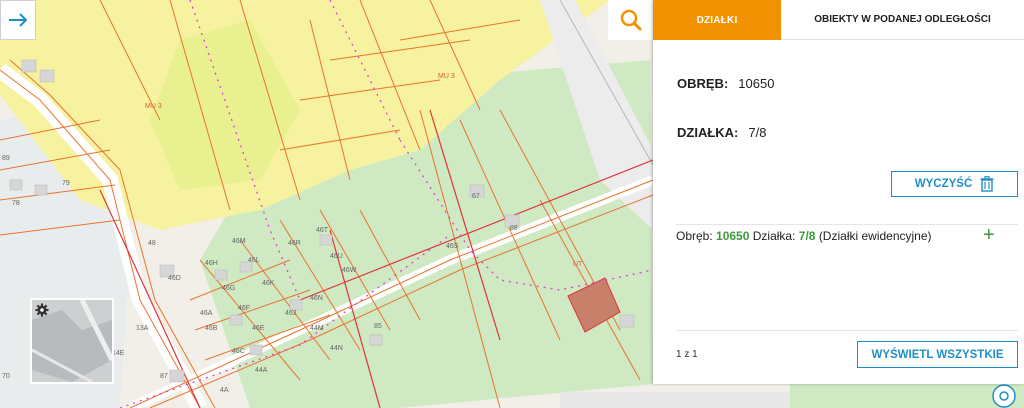 The image size is (1024, 408). What do you see at coordinates (378, 326) in the screenshot?
I see `map-parcel-label: 85` at bounding box center [378, 326].